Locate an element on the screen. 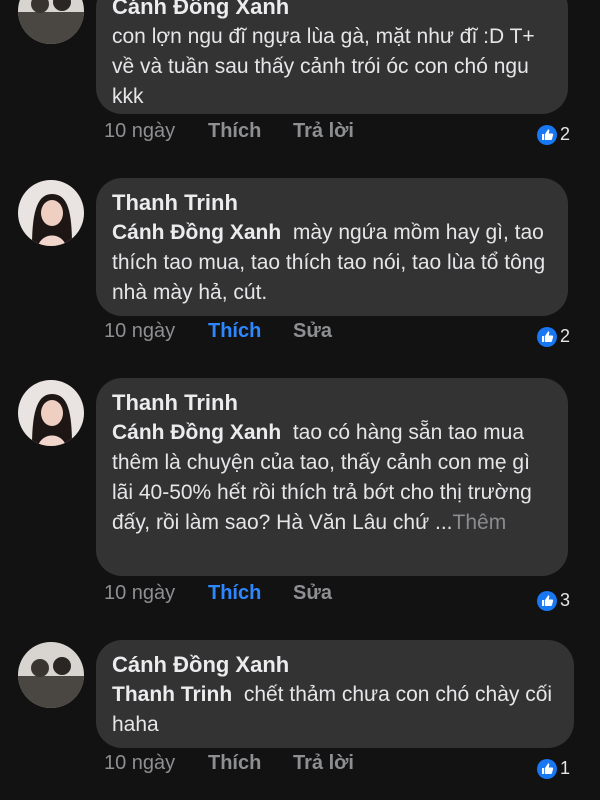  reaction-number: 3 is located at coordinates (564, 600).